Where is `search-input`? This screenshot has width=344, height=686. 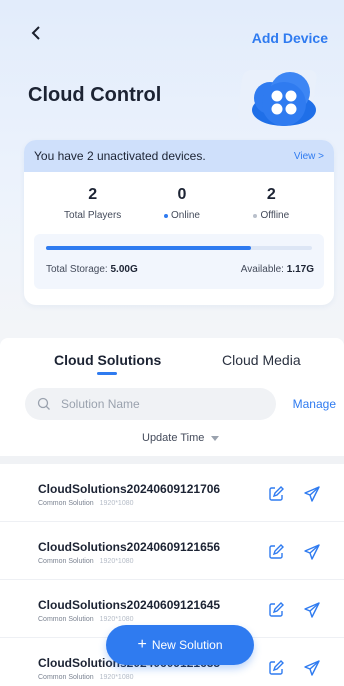
search-input is located at coordinates (156, 404).